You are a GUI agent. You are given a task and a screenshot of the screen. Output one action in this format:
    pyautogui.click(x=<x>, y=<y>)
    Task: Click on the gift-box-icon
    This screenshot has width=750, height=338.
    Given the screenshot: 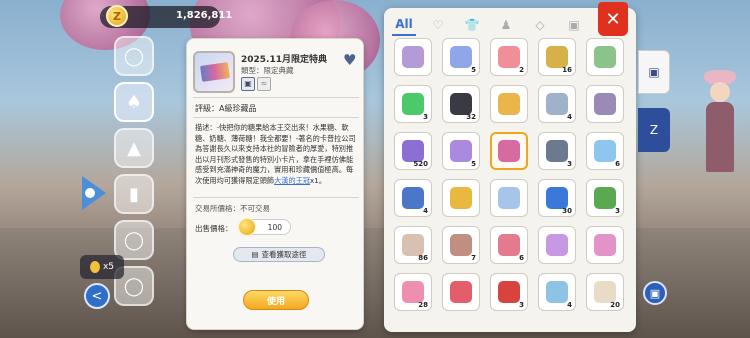 What is the action you would take?
    pyautogui.click(x=461, y=57)
    